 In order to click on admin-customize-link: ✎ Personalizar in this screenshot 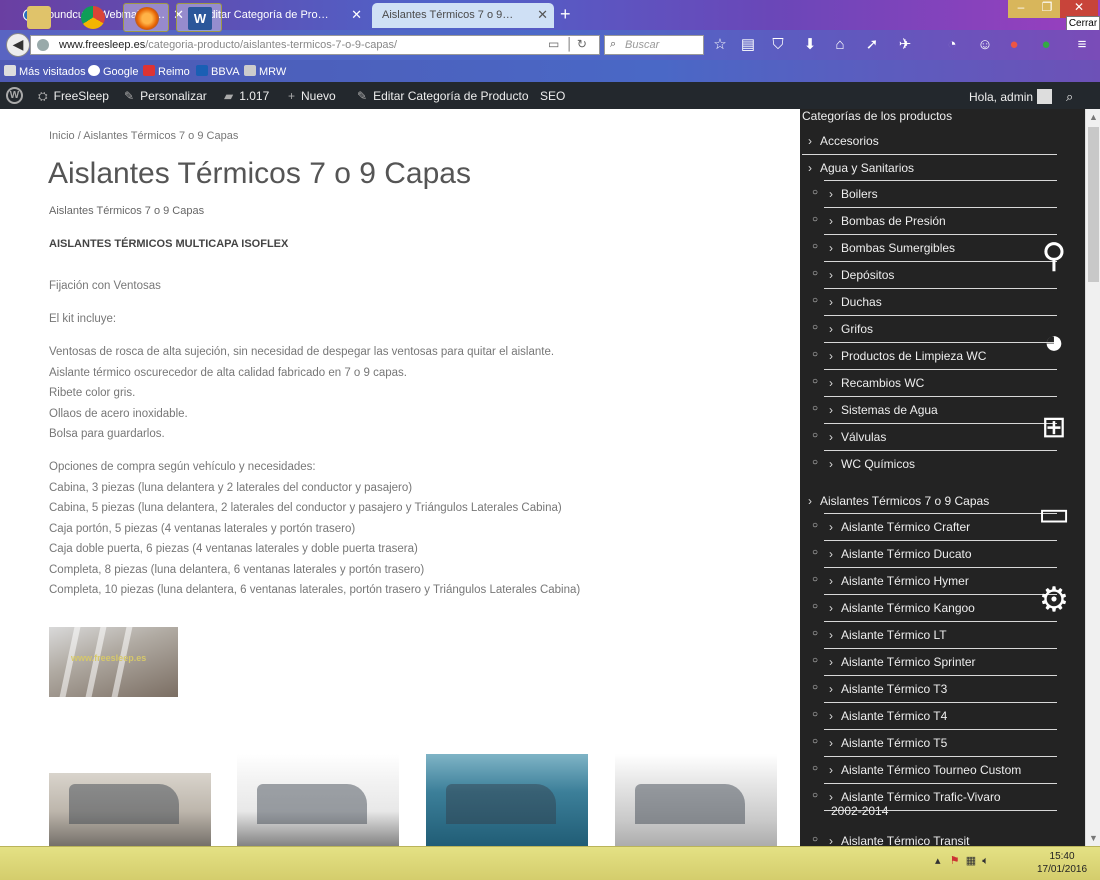, I will do `click(165, 96)`.